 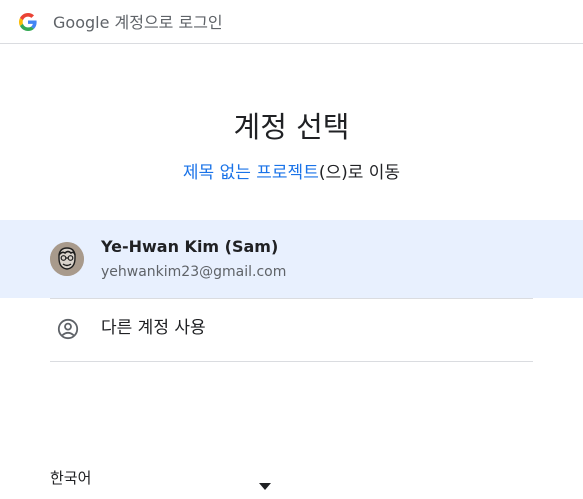 What do you see at coordinates (251, 173) in the screenshot?
I see `project-link: 제목 없는 프로젝트` at bounding box center [251, 173].